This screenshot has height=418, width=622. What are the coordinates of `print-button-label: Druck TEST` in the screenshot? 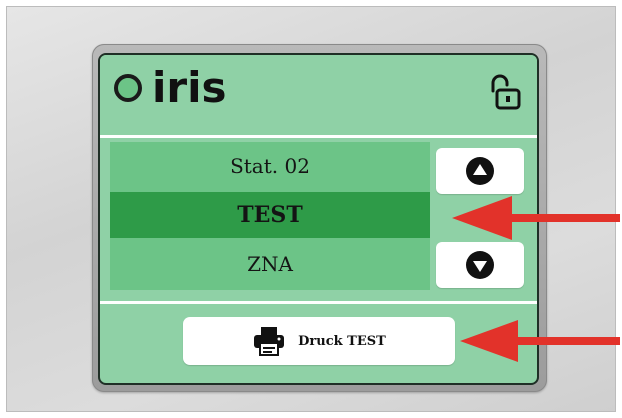 It's located at (342, 341).